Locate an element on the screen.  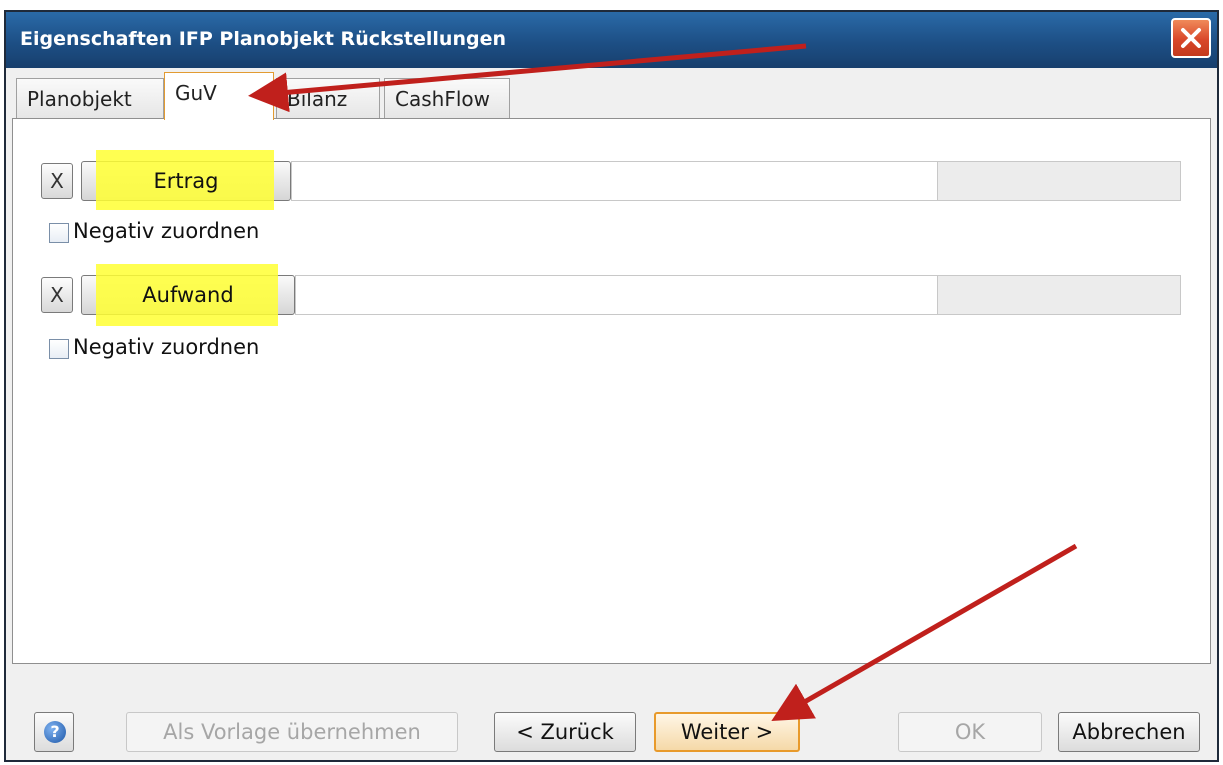
tab-bilanz: Bilanz is located at coordinates (328, 98).